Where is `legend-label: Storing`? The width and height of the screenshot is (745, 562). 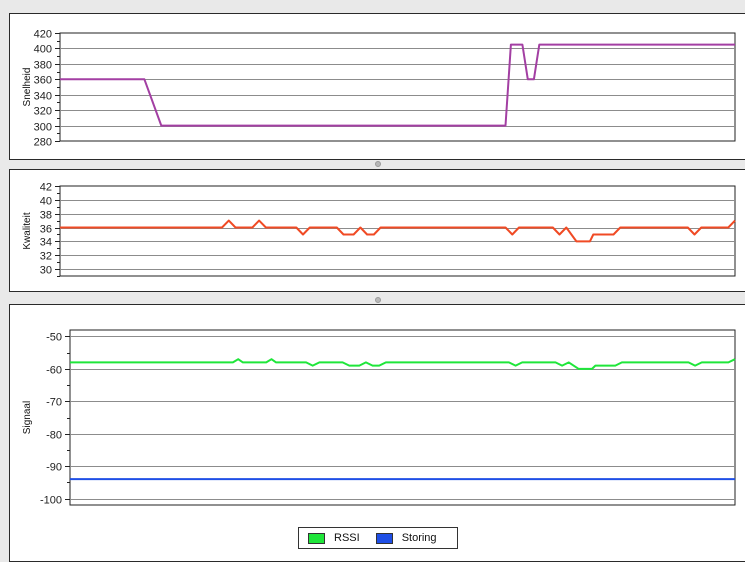
legend-label: Storing is located at coordinates (419, 538).